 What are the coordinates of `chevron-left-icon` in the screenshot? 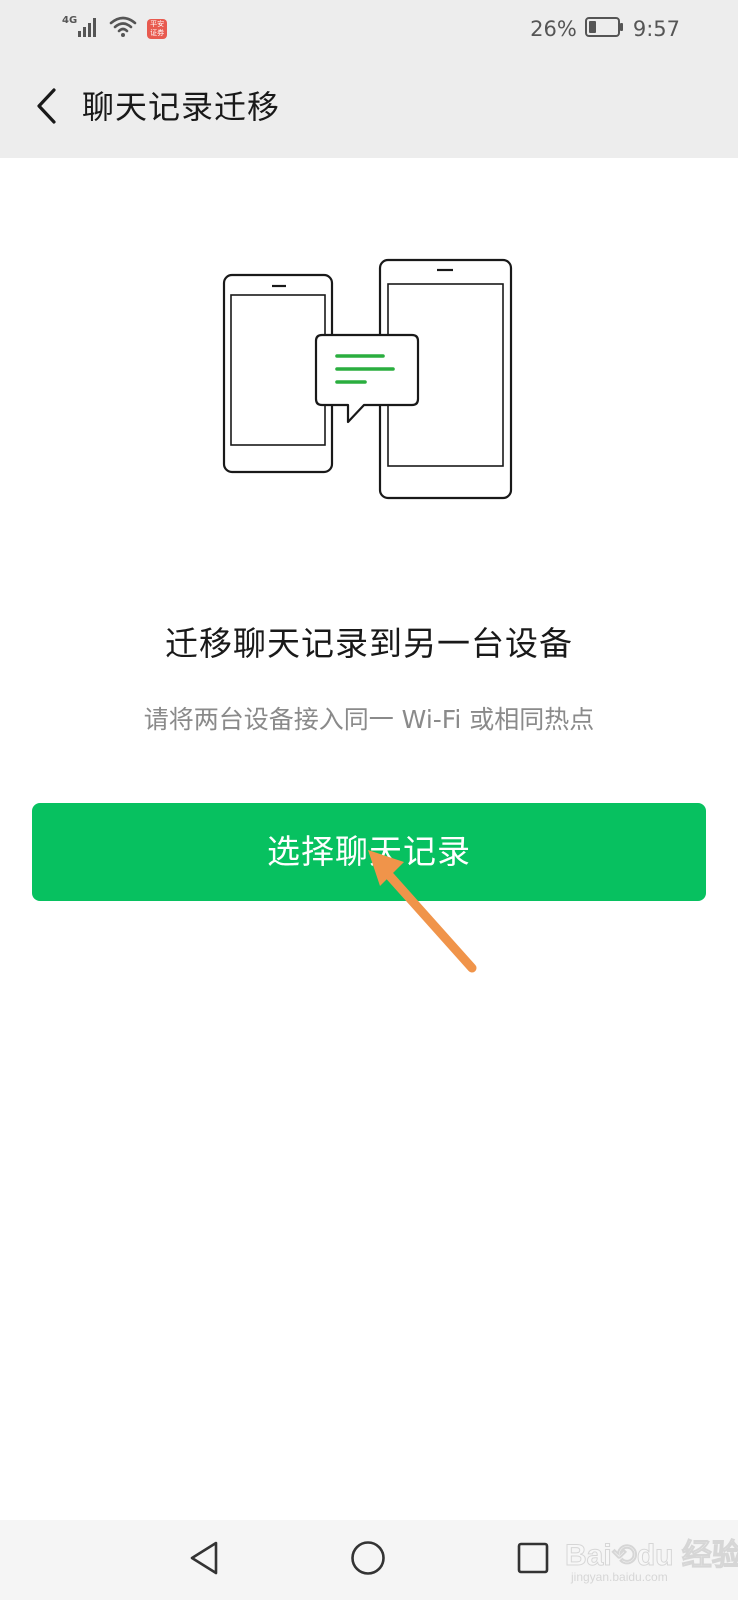 It's located at (46, 108).